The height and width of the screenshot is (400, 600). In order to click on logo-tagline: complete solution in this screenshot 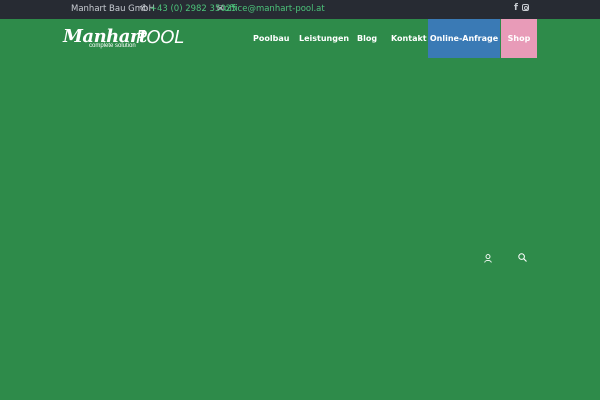, I will do `click(112, 46)`.